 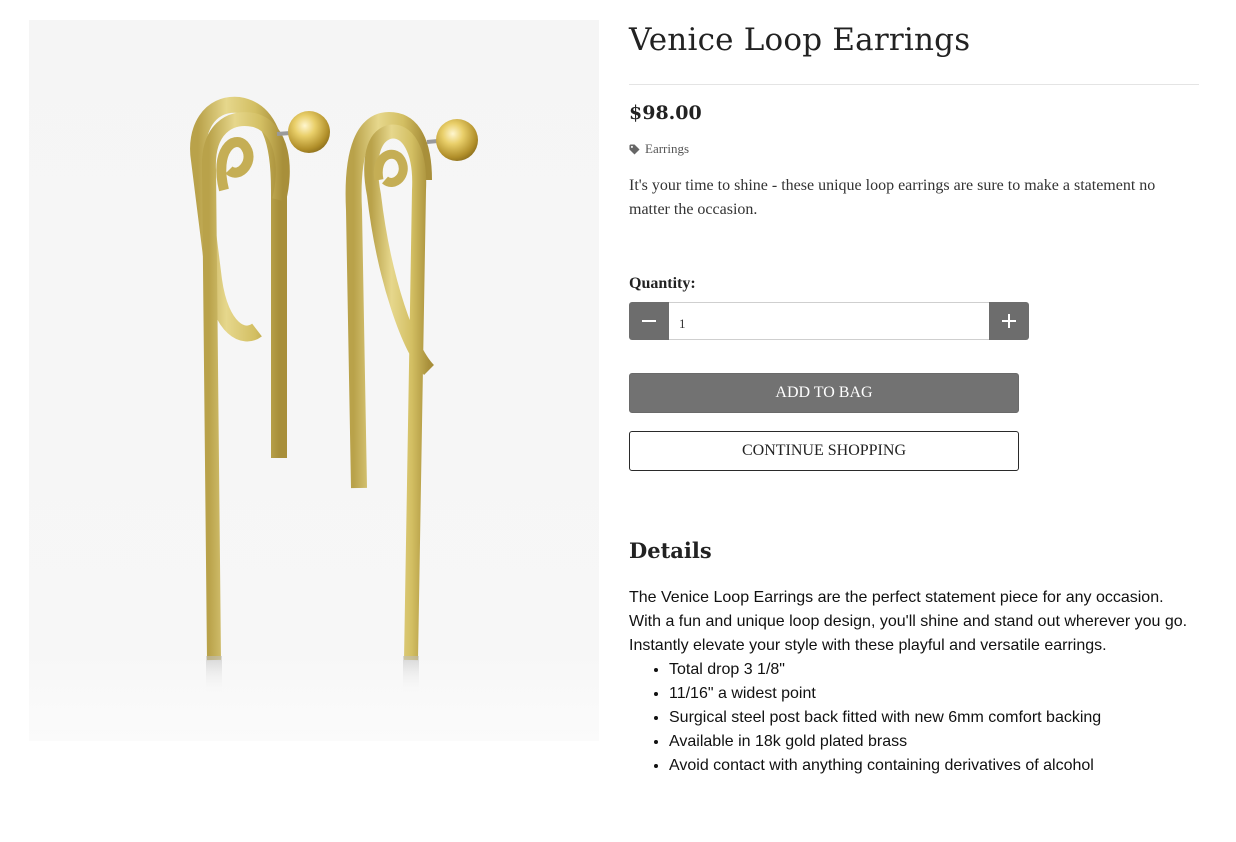 I want to click on details-heading: Details, so click(x=670, y=550).